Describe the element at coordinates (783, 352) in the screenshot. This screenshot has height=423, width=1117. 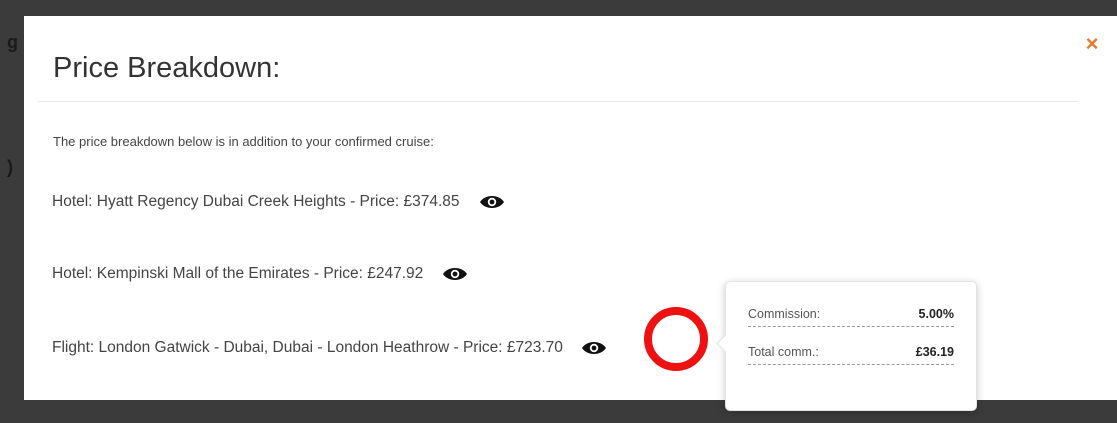
I see `total-commission-label: Total comm.:` at that location.